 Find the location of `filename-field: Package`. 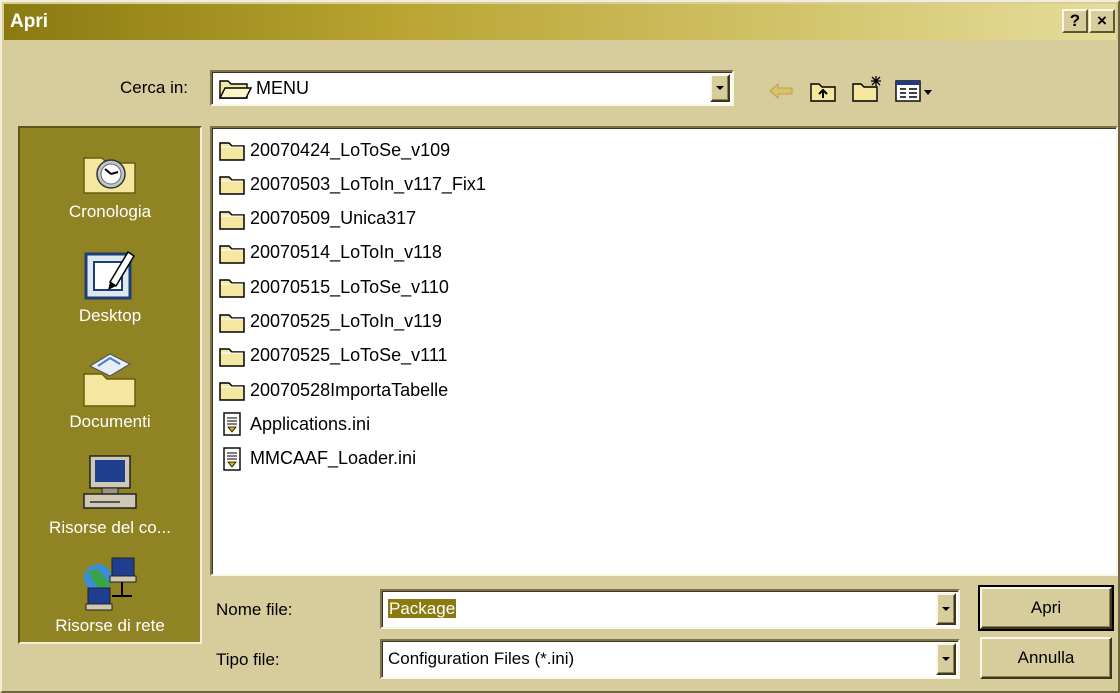

filename-field: Package is located at coordinates (670, 609).